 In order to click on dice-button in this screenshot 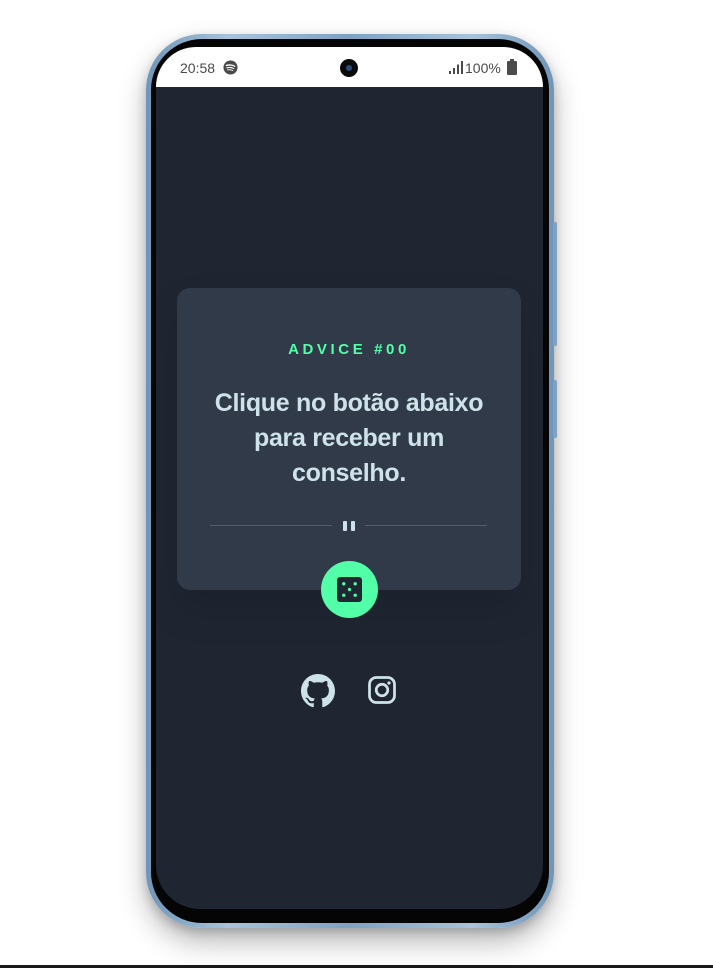, I will do `click(349, 589)`.